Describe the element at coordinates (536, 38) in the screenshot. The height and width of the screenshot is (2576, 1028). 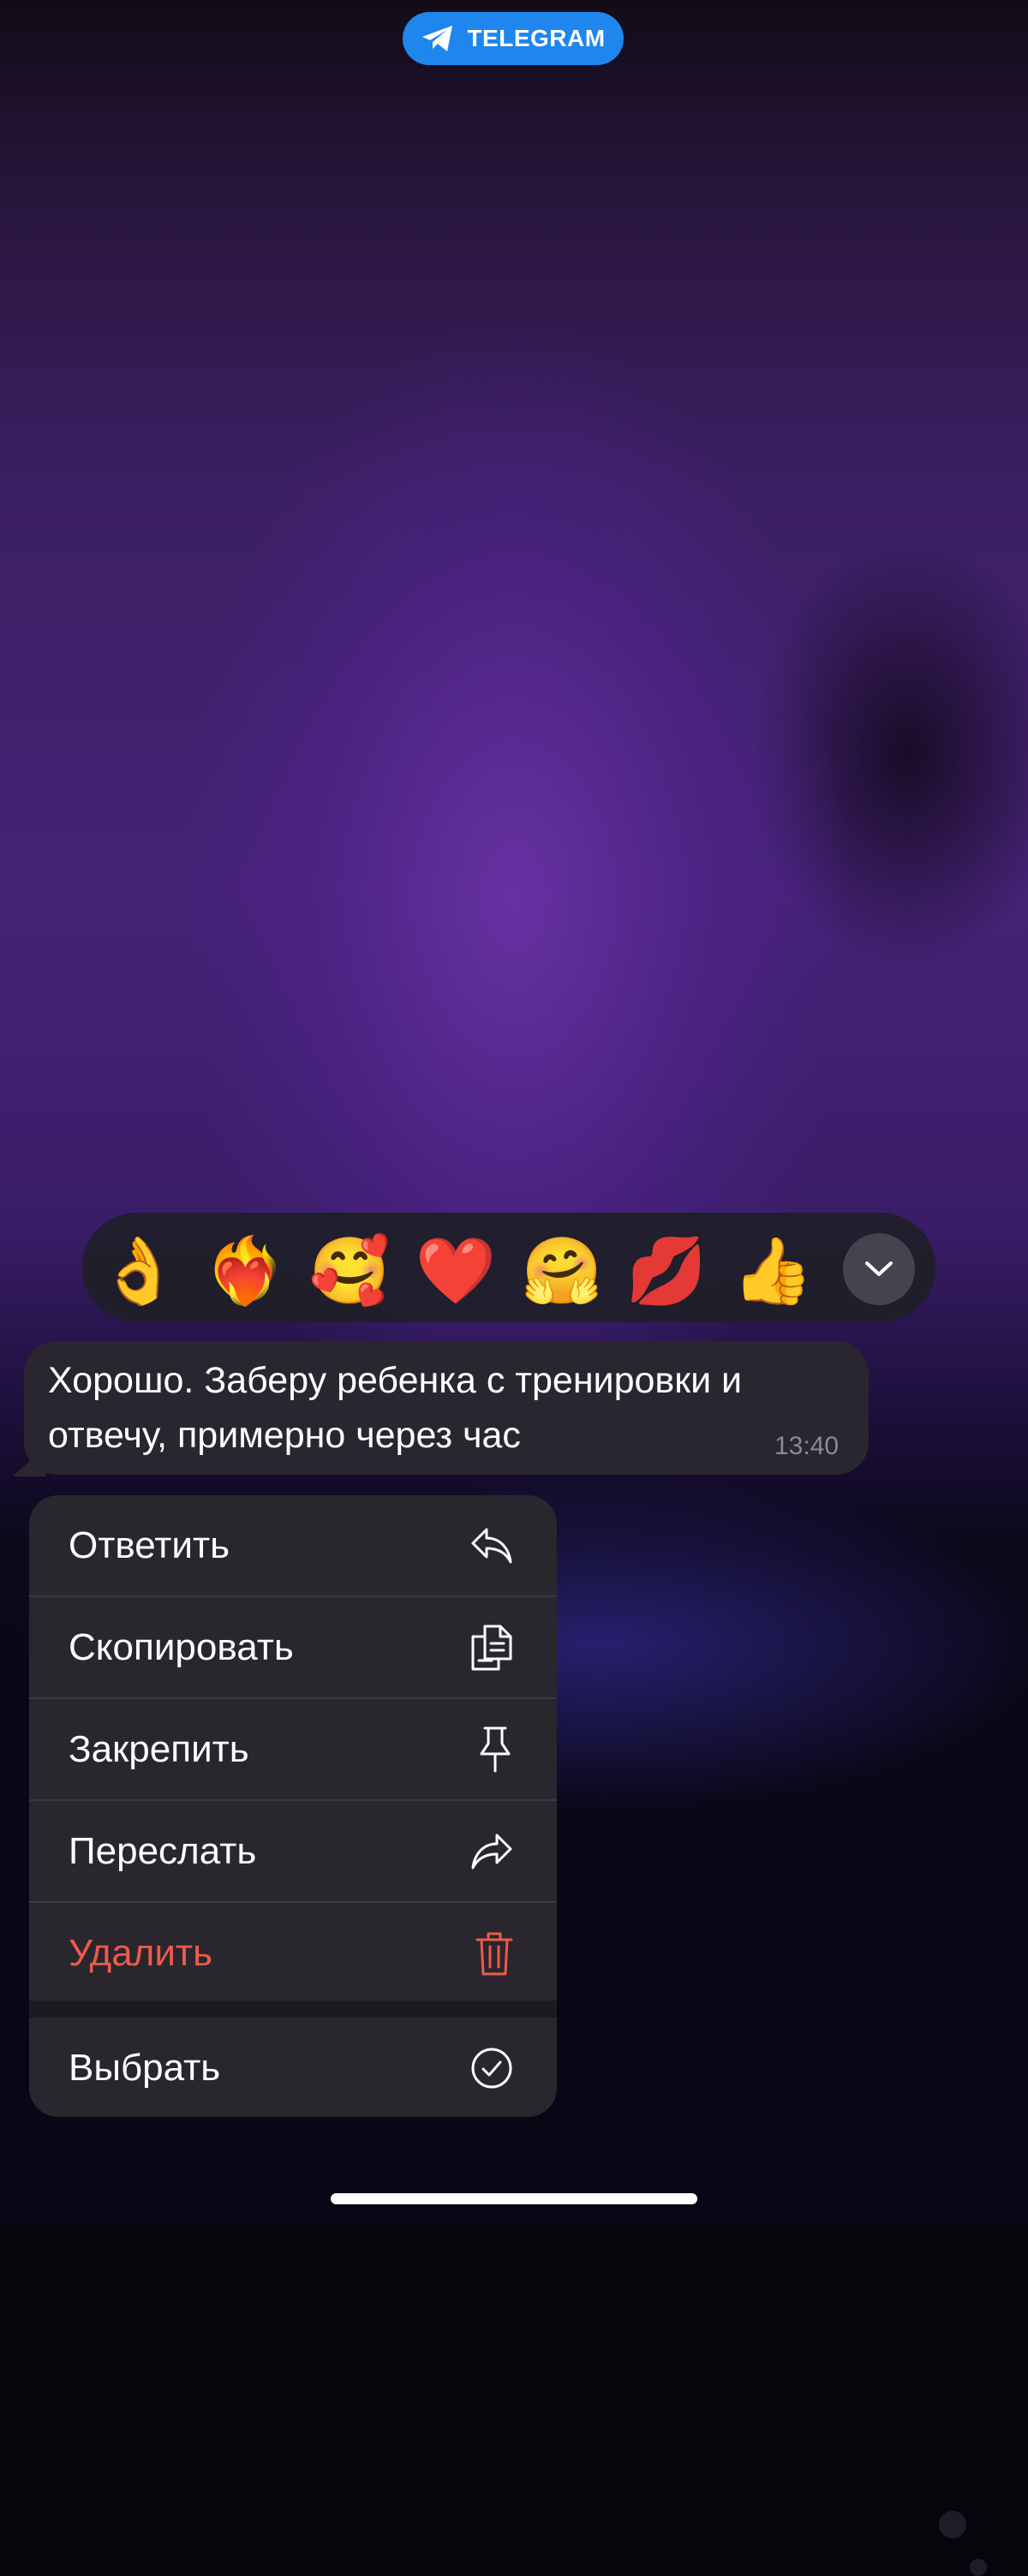
I see `badge-label: TELEGRAM` at that location.